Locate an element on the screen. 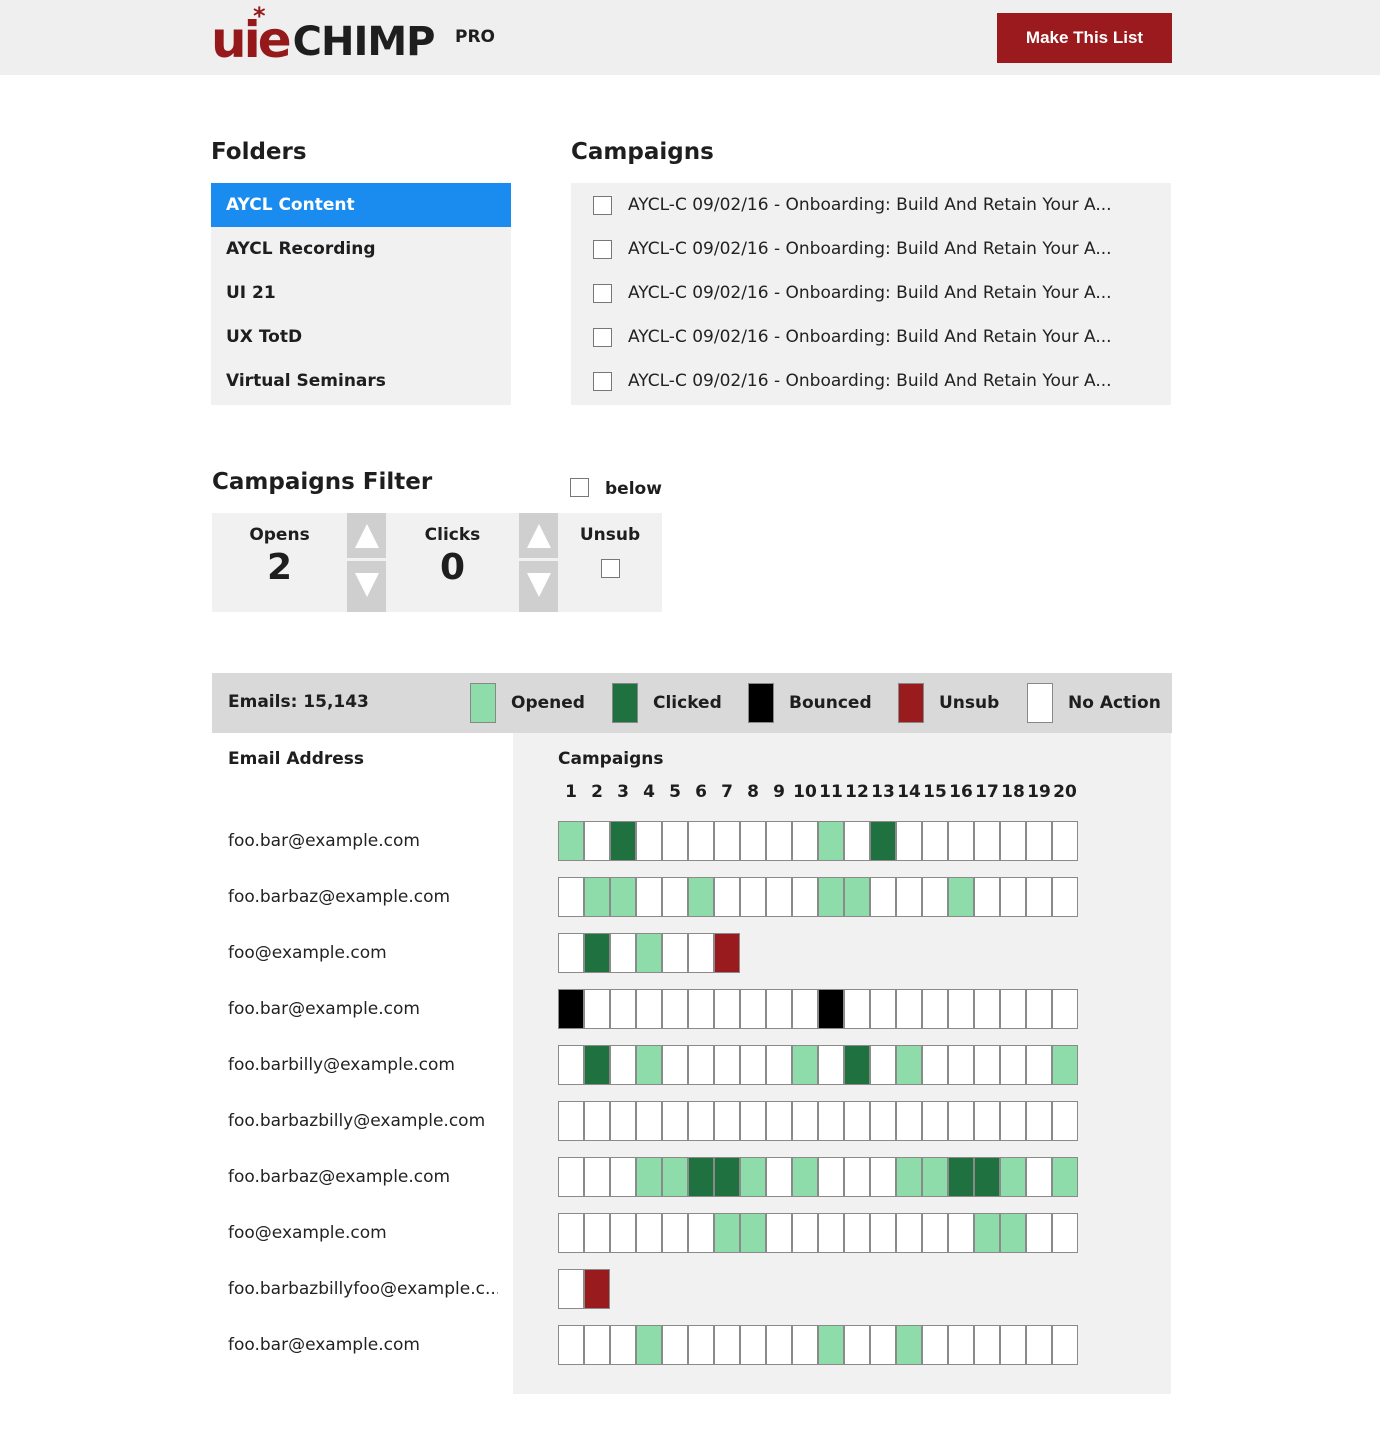  below-toggle: below is located at coordinates (616, 487).